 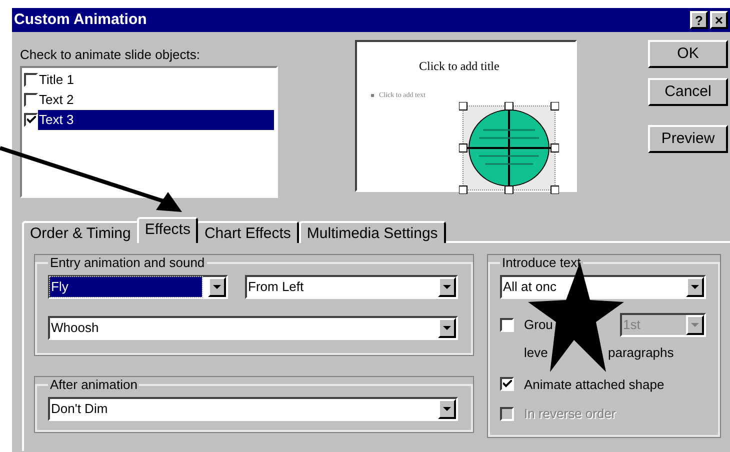 What do you see at coordinates (167, 230) in the screenshot?
I see `tab: Effects` at bounding box center [167, 230].